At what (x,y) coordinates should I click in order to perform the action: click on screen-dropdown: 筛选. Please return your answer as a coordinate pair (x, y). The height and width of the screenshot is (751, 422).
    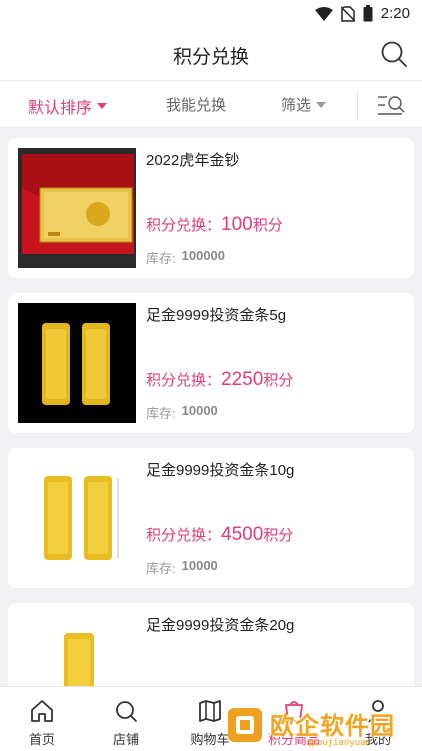
    Looking at the image, I should click on (304, 104).